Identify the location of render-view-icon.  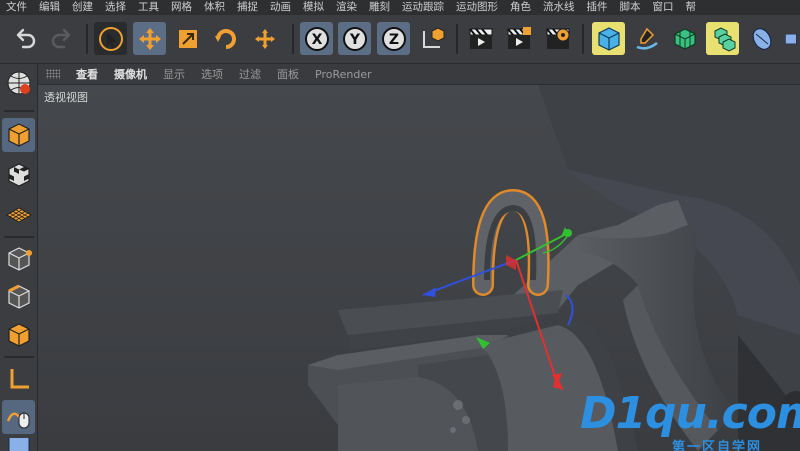
(480, 38).